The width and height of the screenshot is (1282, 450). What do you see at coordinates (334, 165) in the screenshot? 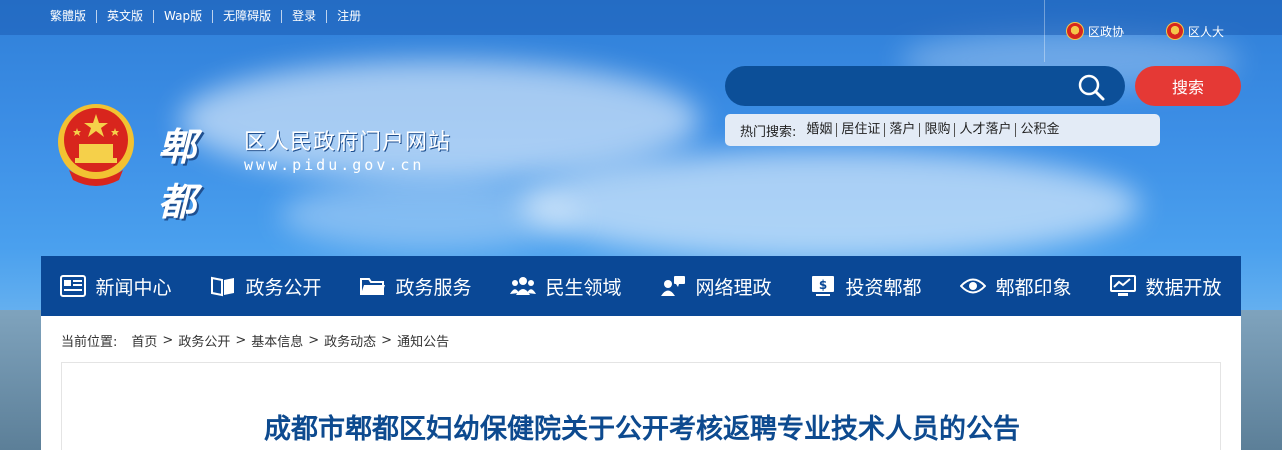
I see `site-url: www.pidu.gov.cn` at bounding box center [334, 165].